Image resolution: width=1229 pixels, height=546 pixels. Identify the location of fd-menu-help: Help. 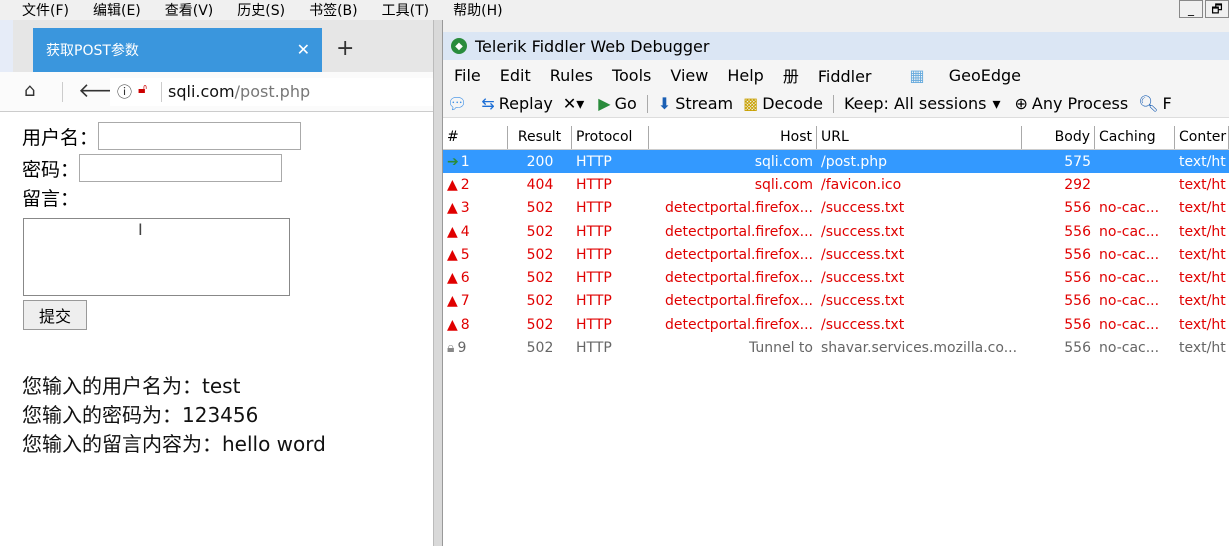
(745, 75).